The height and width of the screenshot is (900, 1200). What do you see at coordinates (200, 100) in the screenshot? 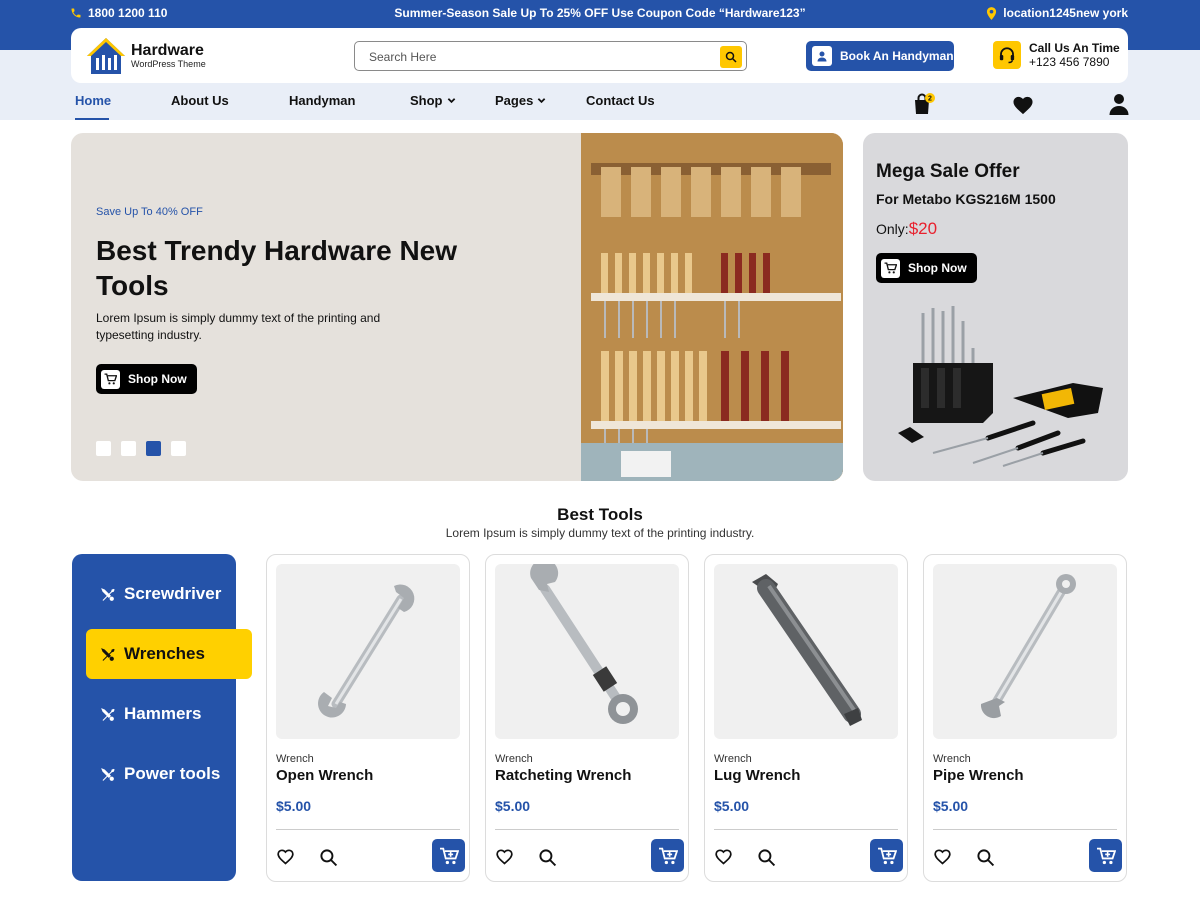
I see `nav-about: About Us` at bounding box center [200, 100].